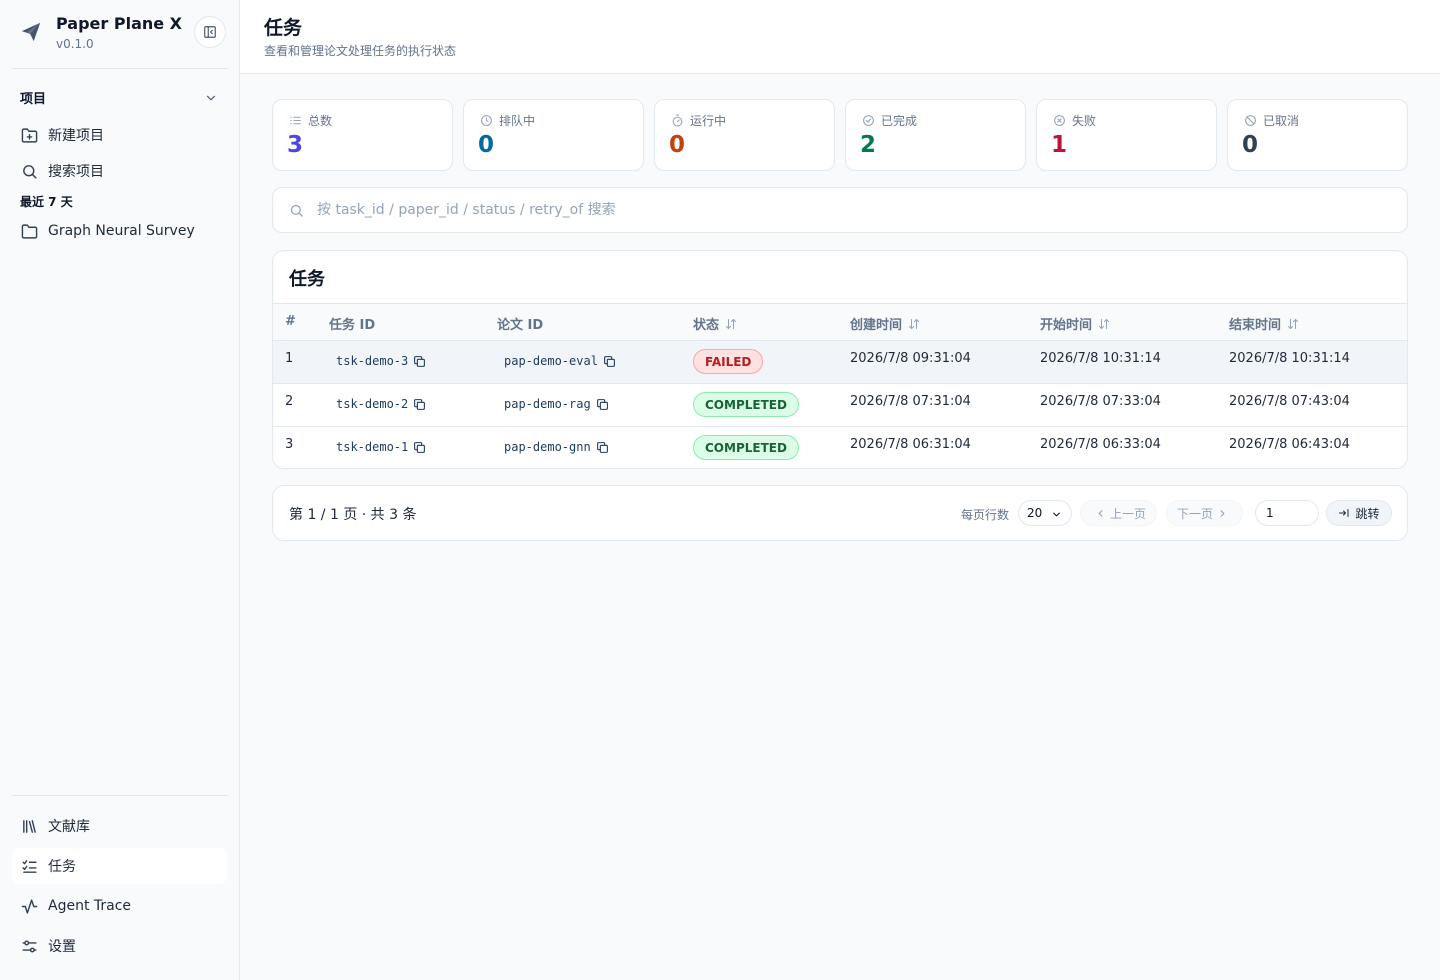 The width and height of the screenshot is (1440, 980). What do you see at coordinates (29, 866) in the screenshot?
I see `task-list-icon` at bounding box center [29, 866].